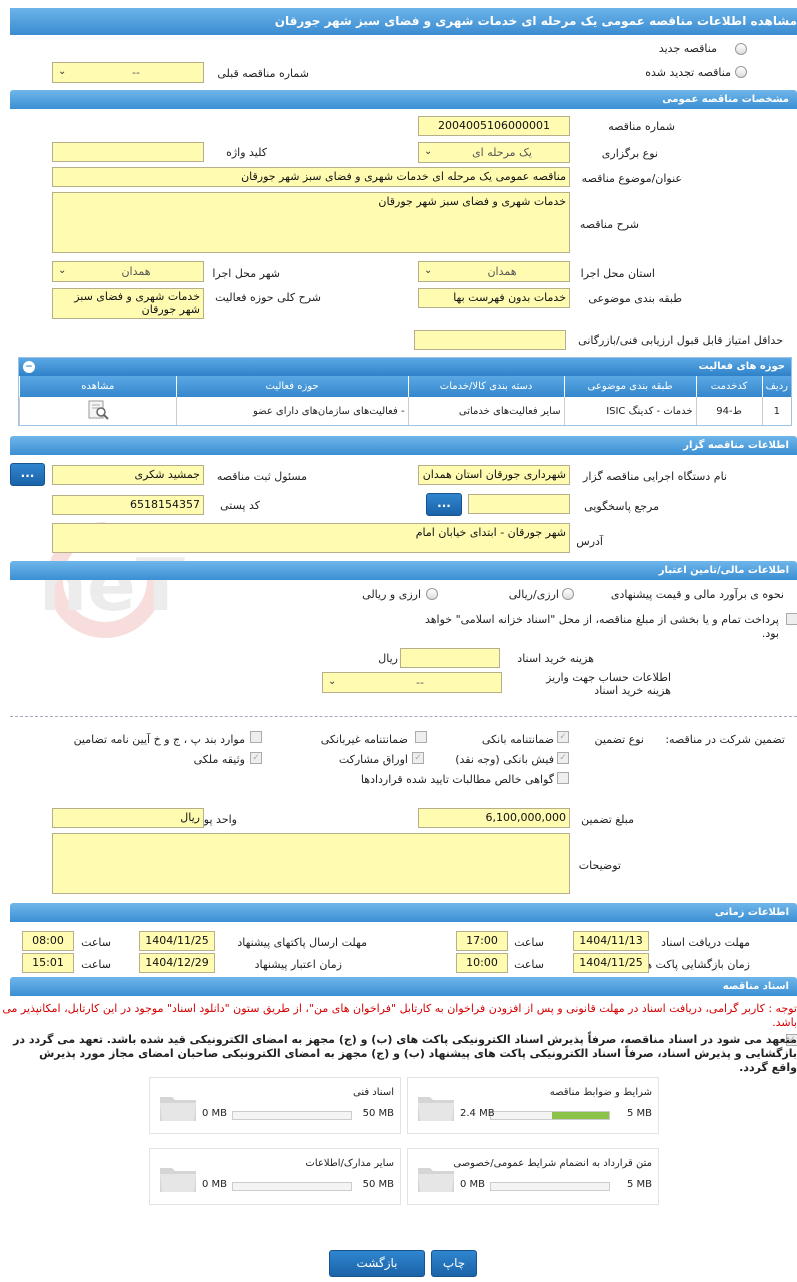 The width and height of the screenshot is (797, 1282). What do you see at coordinates (533, 1105) in the screenshot?
I see `doc-card-terms: شرایط و ضوابط مناقصه 2.4 MB 5 MB` at bounding box center [533, 1105].